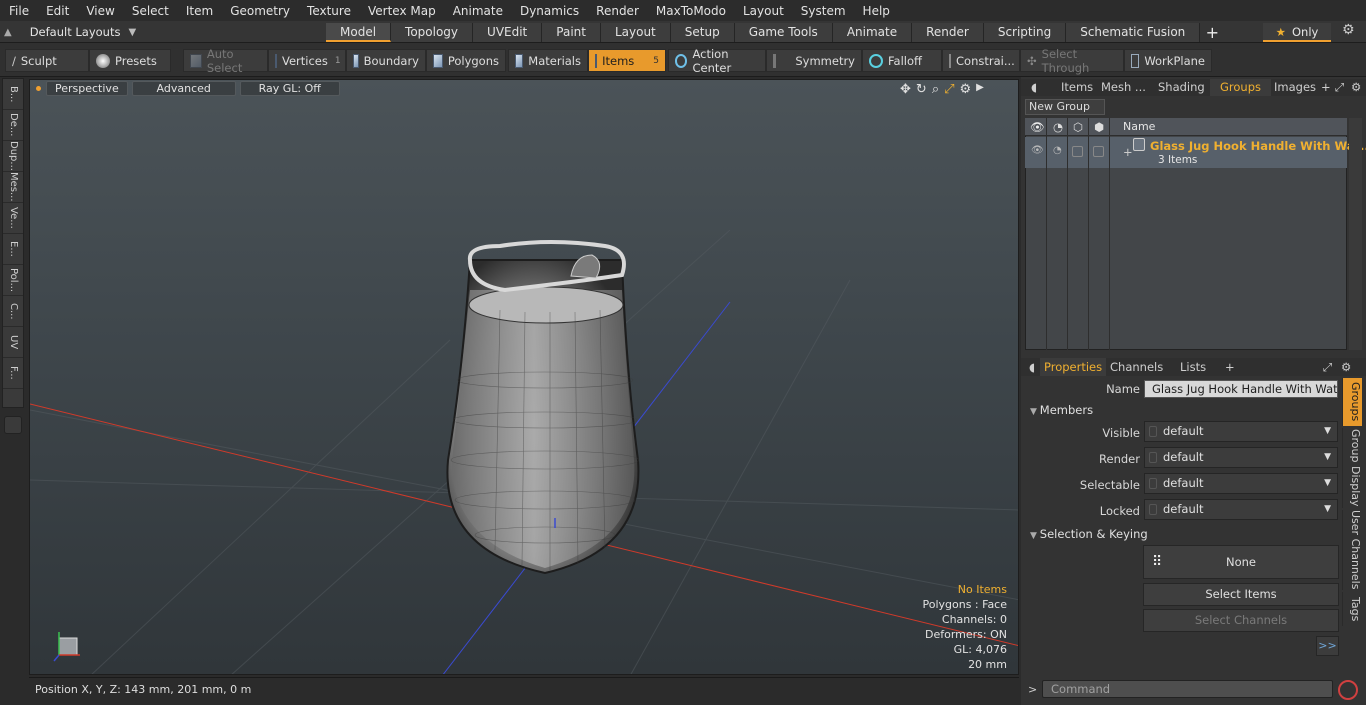 This screenshot has width=1366, height=705. Describe the element at coordinates (1352, 609) in the screenshot. I see `side-tab-tags: Tags` at that location.